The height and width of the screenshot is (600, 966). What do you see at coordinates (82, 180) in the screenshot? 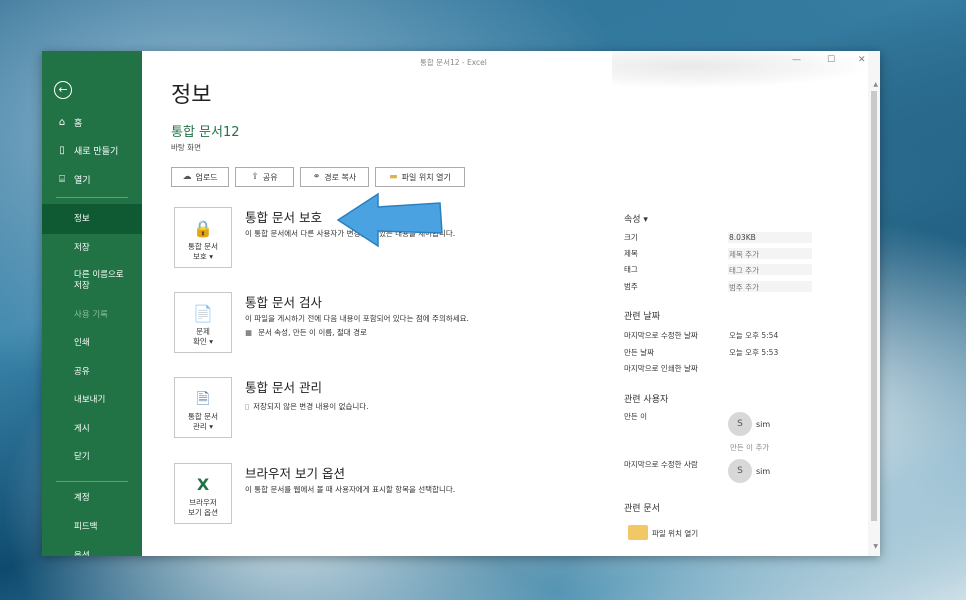
I see `sidebar-item-label: 열기` at bounding box center [82, 180].